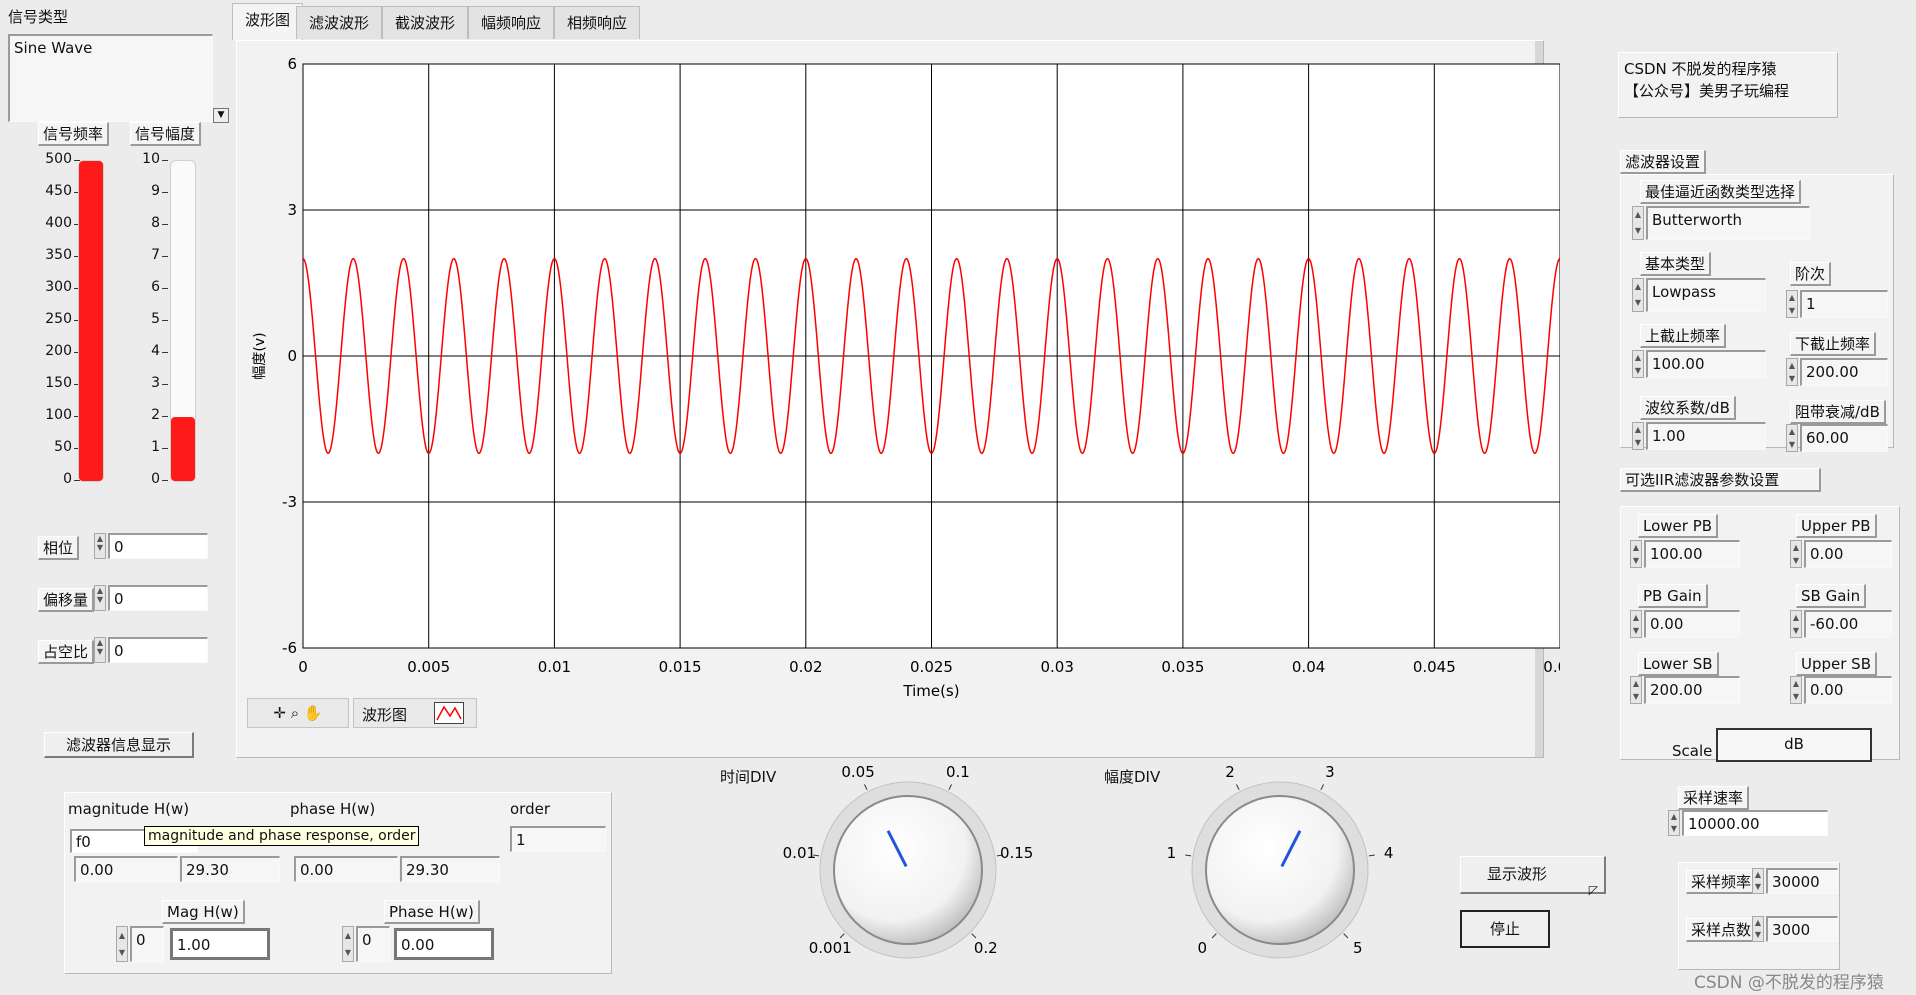 This screenshot has height=995, width=1916. Describe the element at coordinates (1792, 438) in the screenshot. I see `stopband-spinner: ▲ ▼` at that location.